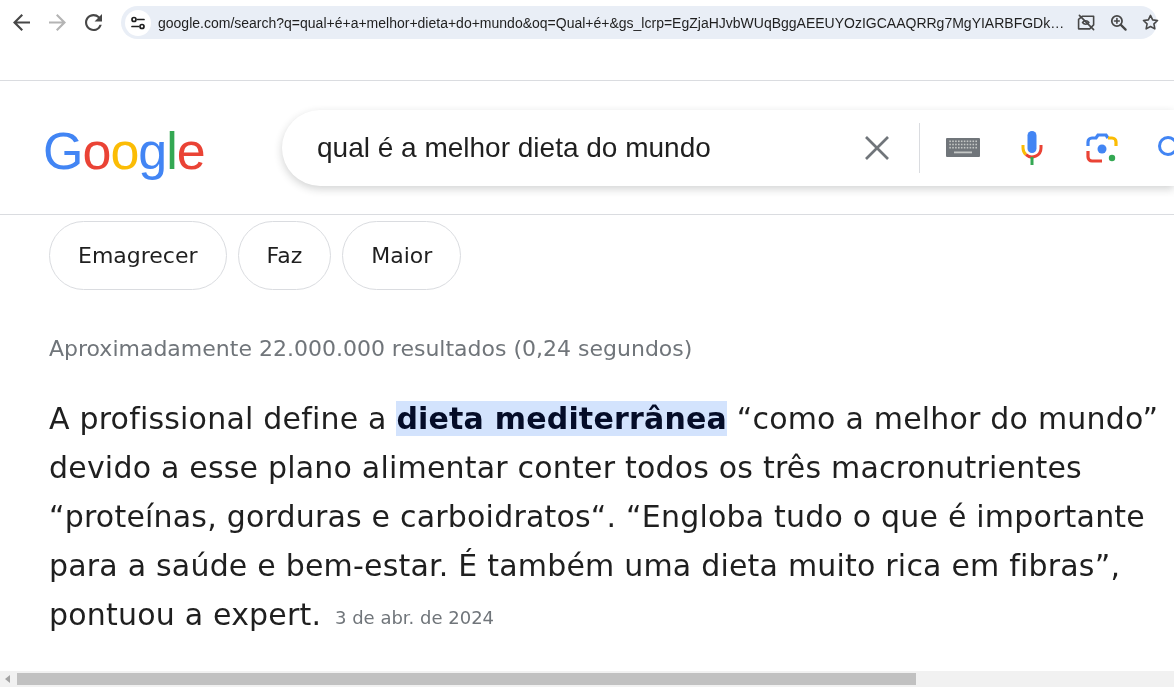 The image size is (1174, 687). I want to click on close-icon, so click(877, 147).